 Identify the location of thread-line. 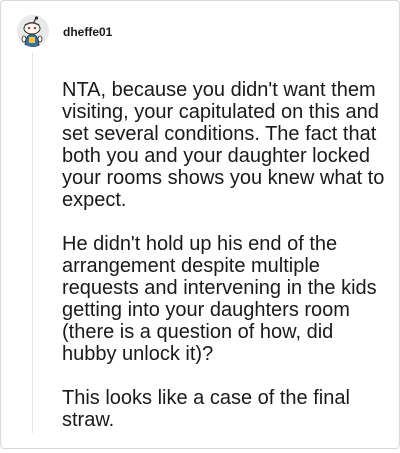
(32, 243).